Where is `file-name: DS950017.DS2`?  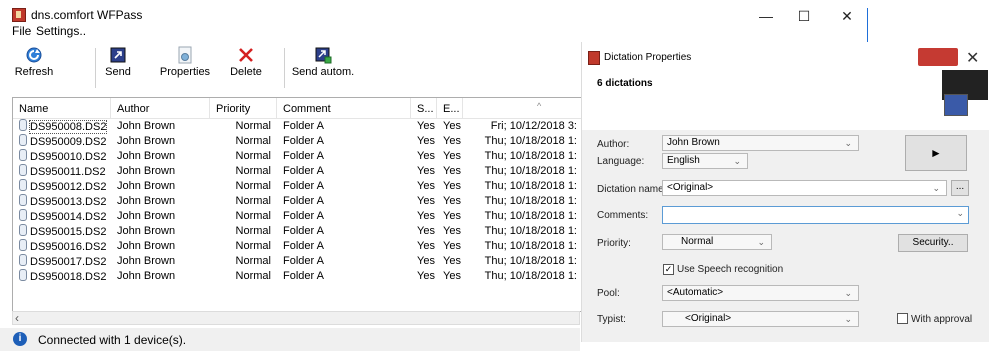
file-name: DS950017.DS2 is located at coordinates (68, 262).